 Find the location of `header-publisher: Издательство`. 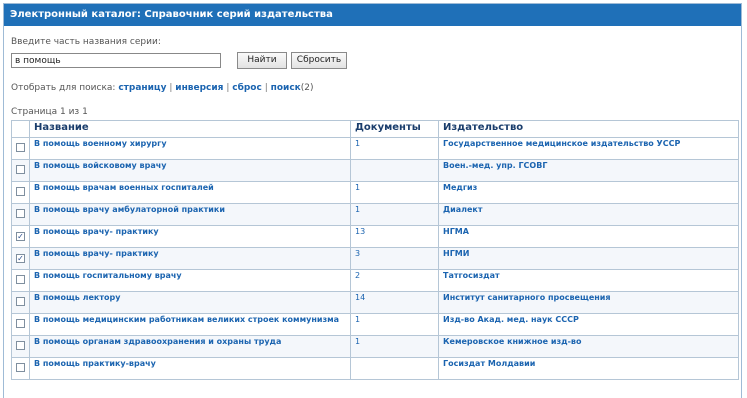

header-publisher: Издательство is located at coordinates (588, 129).